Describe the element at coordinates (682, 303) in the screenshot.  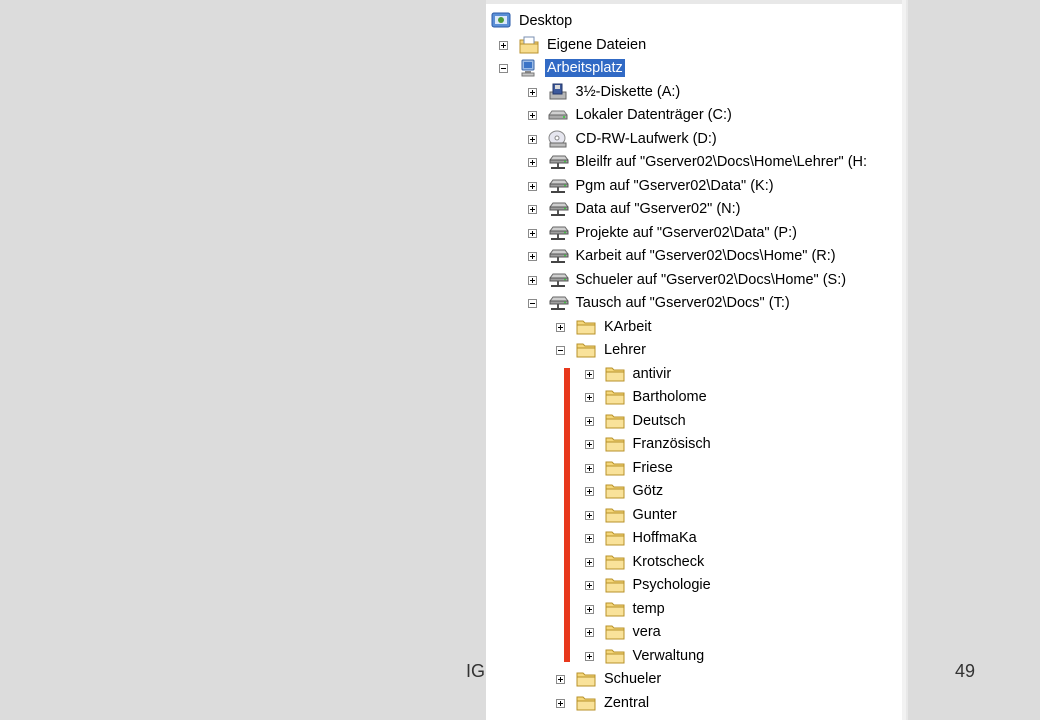
I see `tree-item-label: Tausch auf "Gserver02\Docs" (T:)` at that location.